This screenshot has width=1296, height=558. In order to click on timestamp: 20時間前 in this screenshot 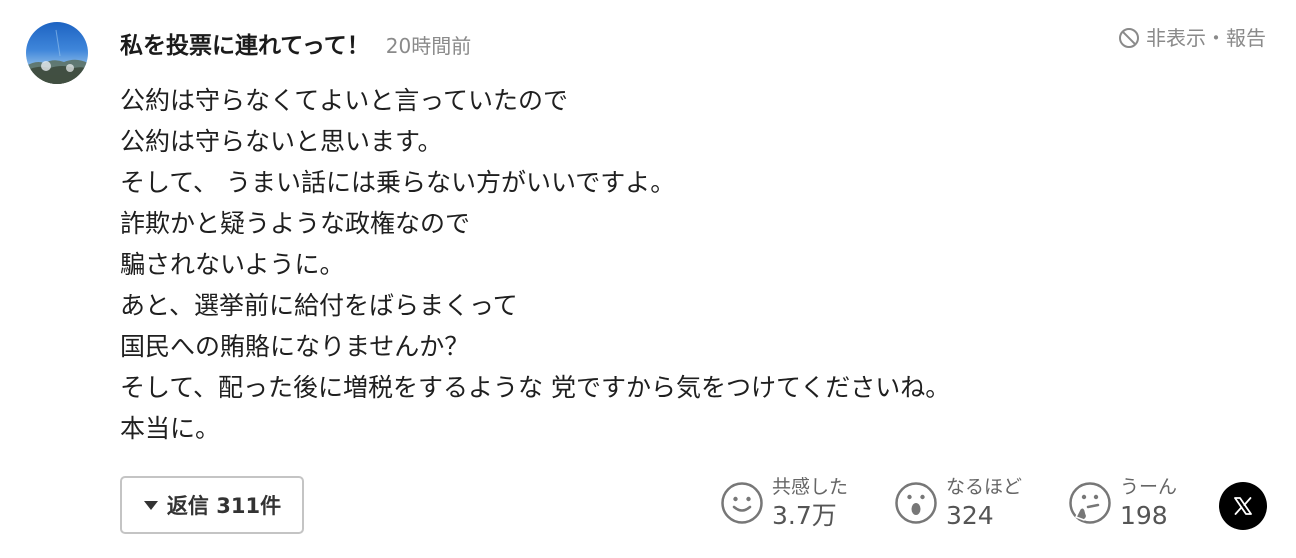, I will do `click(428, 46)`.